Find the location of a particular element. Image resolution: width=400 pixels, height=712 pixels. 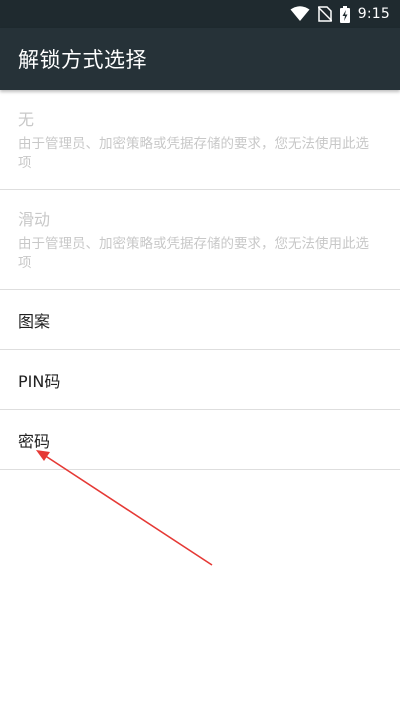

option-password: 密码 is located at coordinates (200, 440).